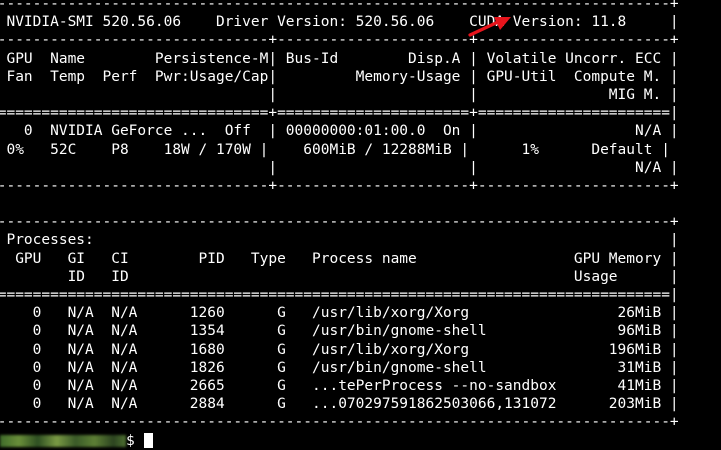  Describe the element at coordinates (339, 276) in the screenshot. I see `terminal-line-processes-header: | ID ID Usage |` at that location.